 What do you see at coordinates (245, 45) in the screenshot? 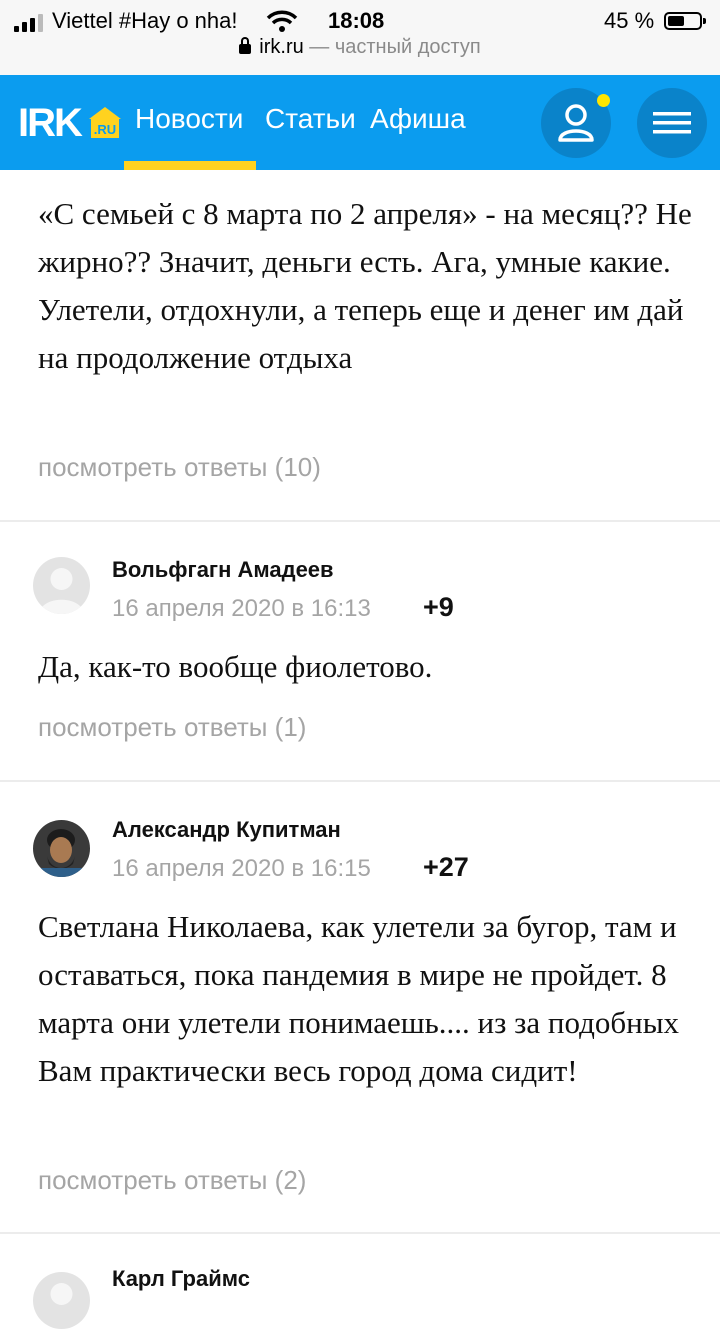
I see `lock-icon` at bounding box center [245, 45].